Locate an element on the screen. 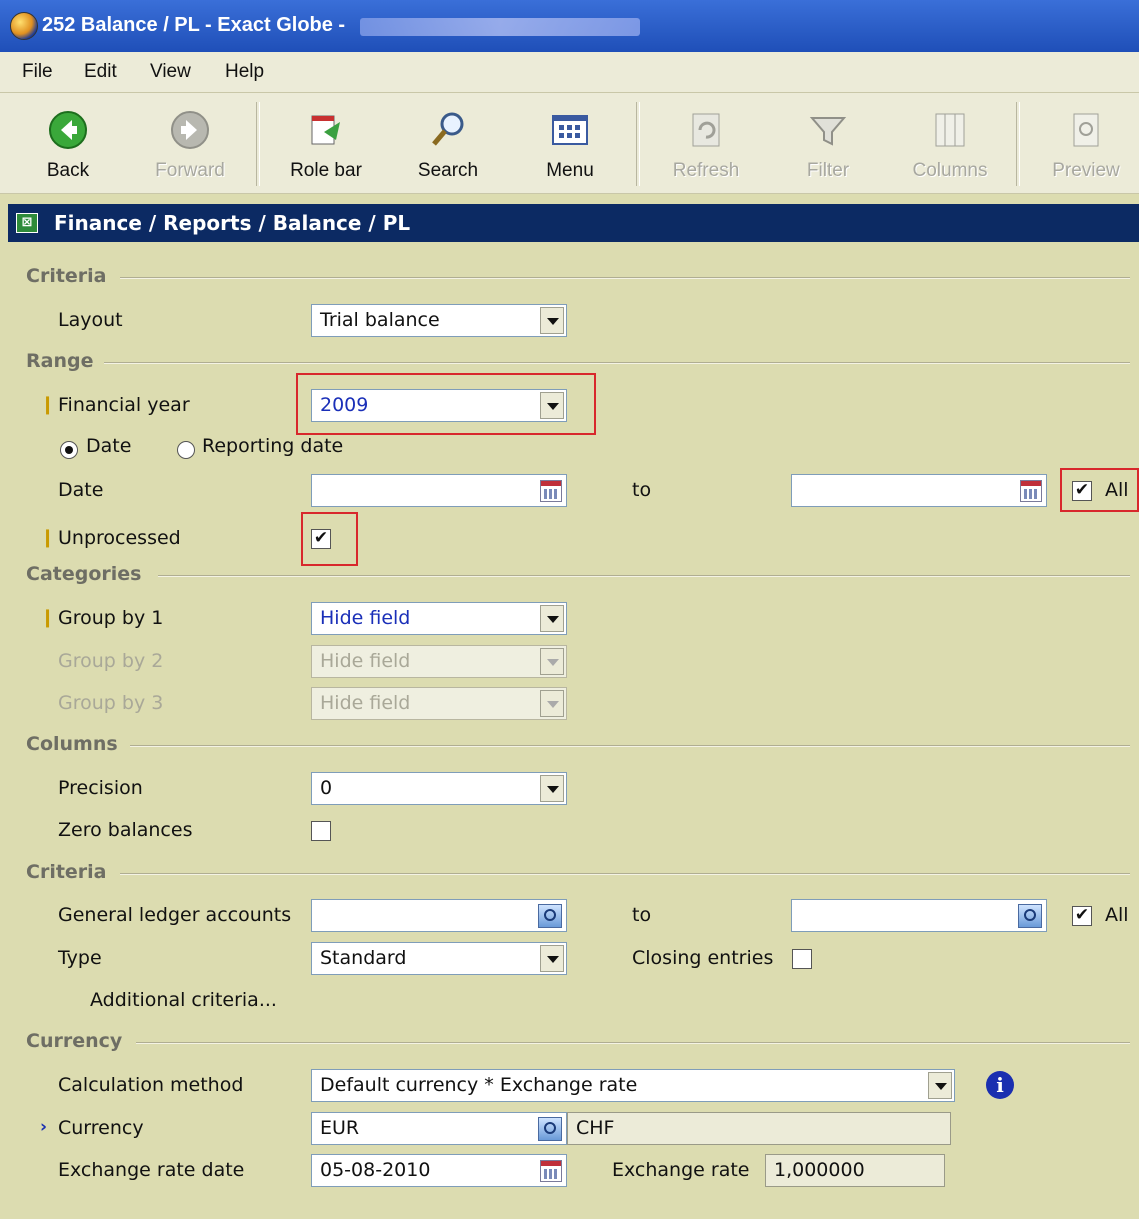 The image size is (1139, 1219). calc-method-label: Calculation method is located at coordinates (151, 1085).